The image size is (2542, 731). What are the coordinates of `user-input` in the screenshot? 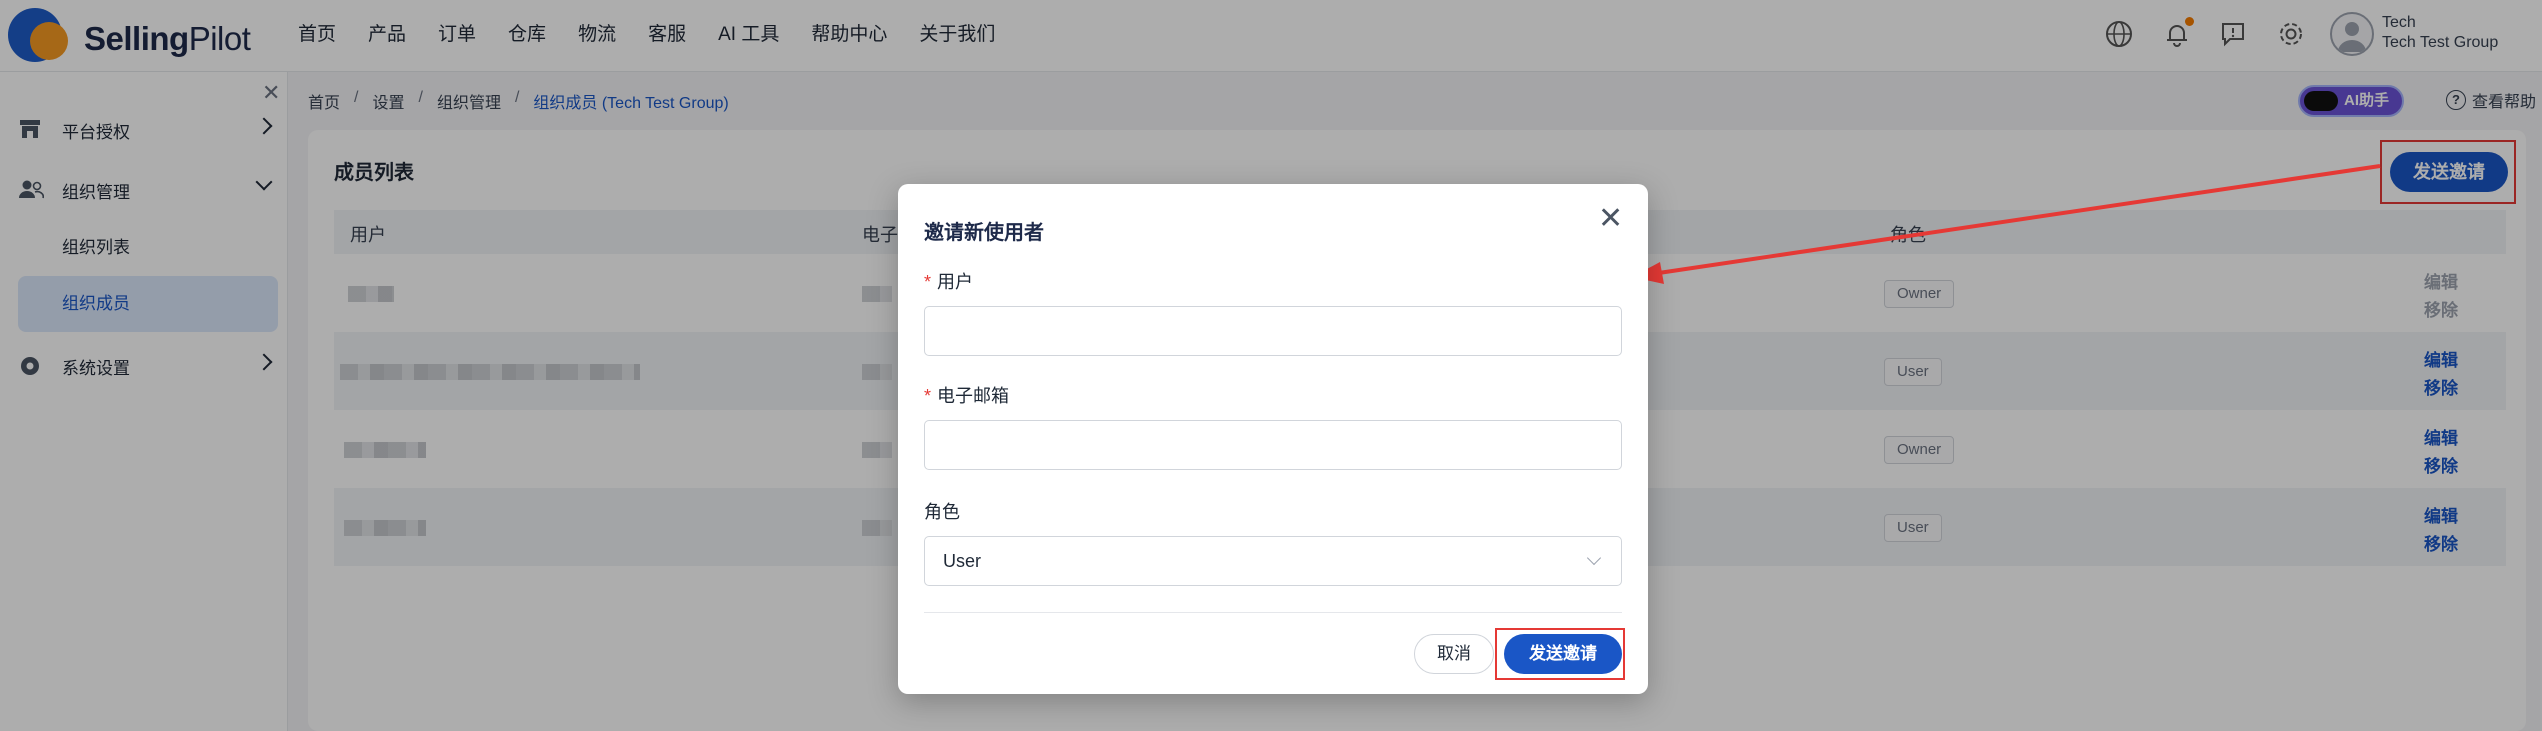 It's located at (1273, 331).